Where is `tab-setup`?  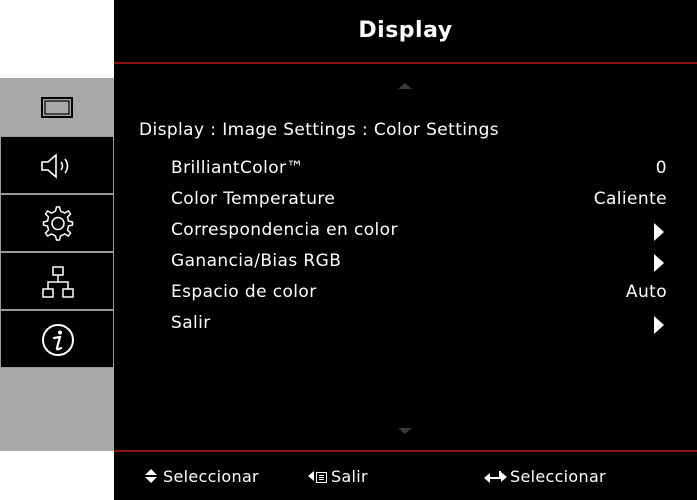
tab-setup is located at coordinates (57, 223).